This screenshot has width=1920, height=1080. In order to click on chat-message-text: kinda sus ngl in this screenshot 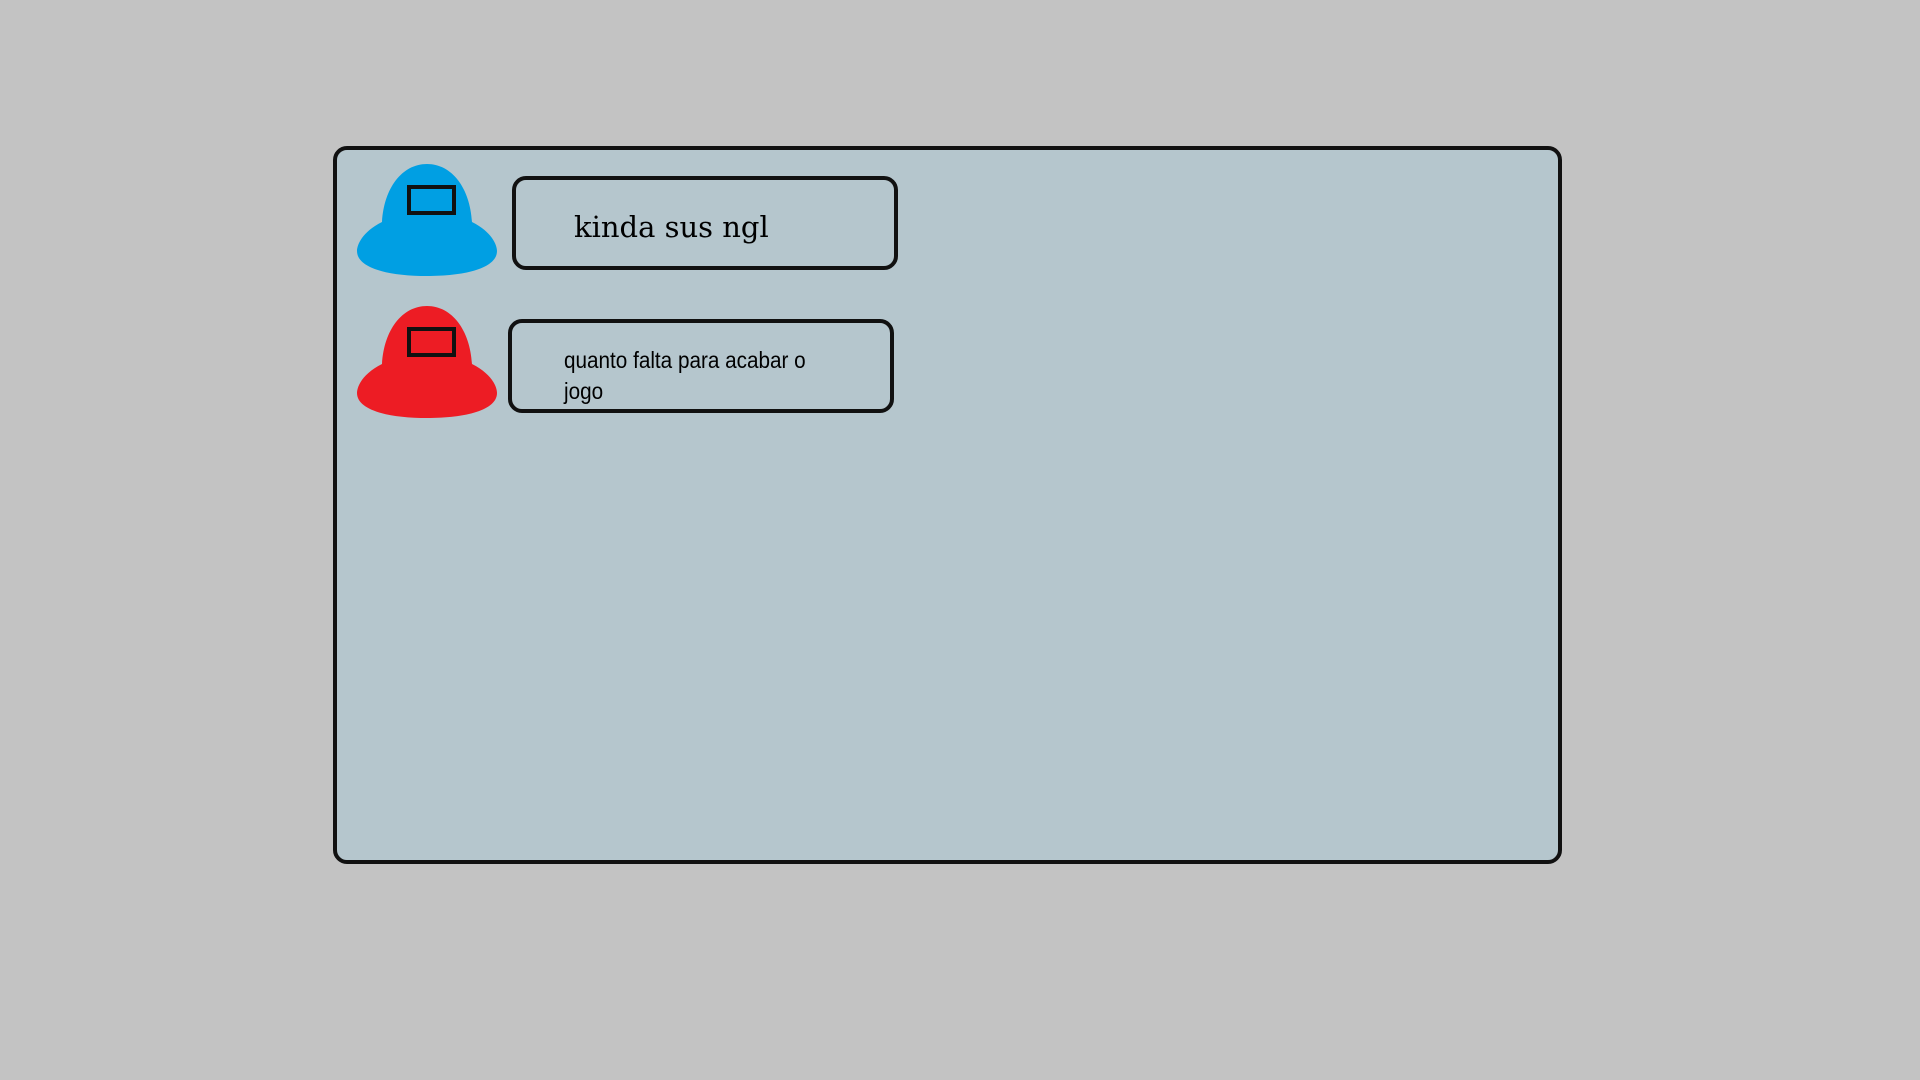, I will do `click(671, 227)`.